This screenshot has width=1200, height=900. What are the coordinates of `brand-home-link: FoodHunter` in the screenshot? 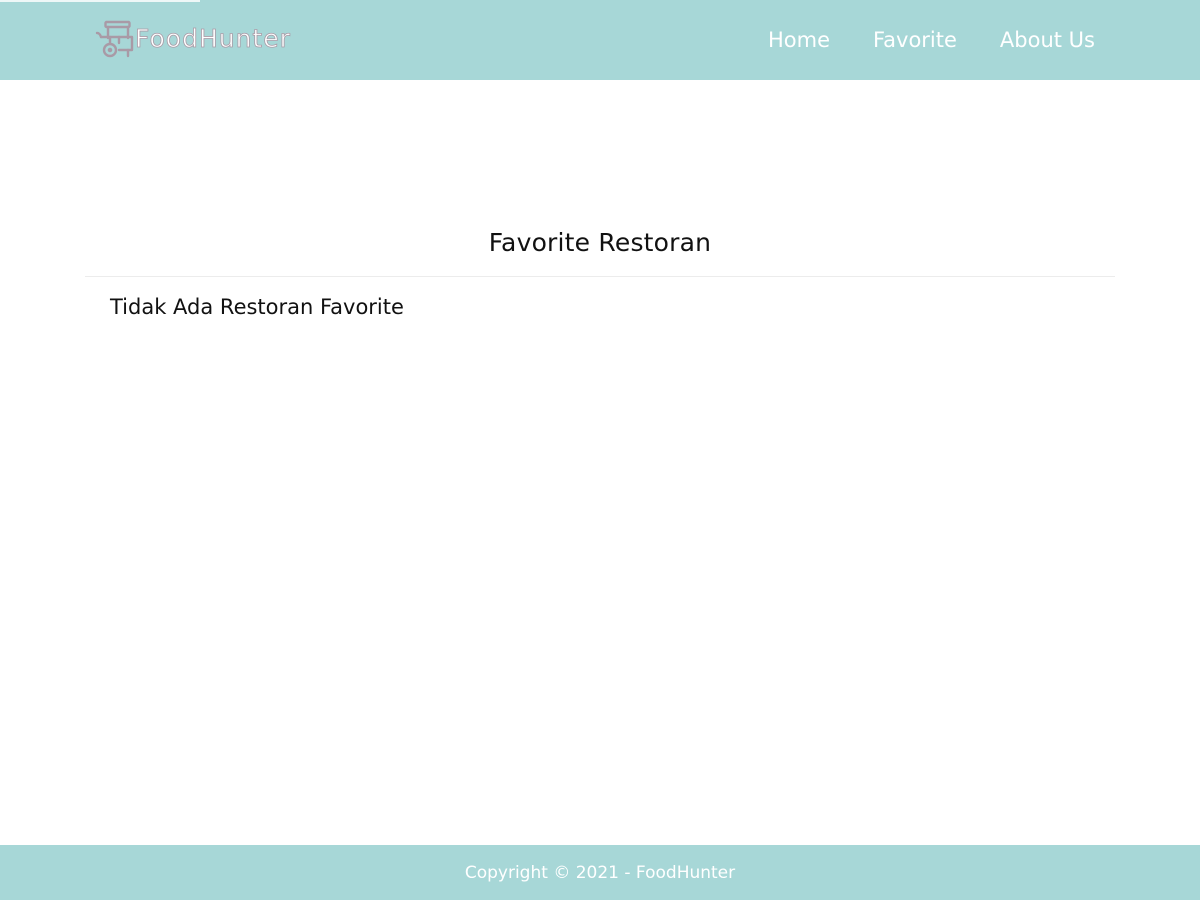 It's located at (193, 39).